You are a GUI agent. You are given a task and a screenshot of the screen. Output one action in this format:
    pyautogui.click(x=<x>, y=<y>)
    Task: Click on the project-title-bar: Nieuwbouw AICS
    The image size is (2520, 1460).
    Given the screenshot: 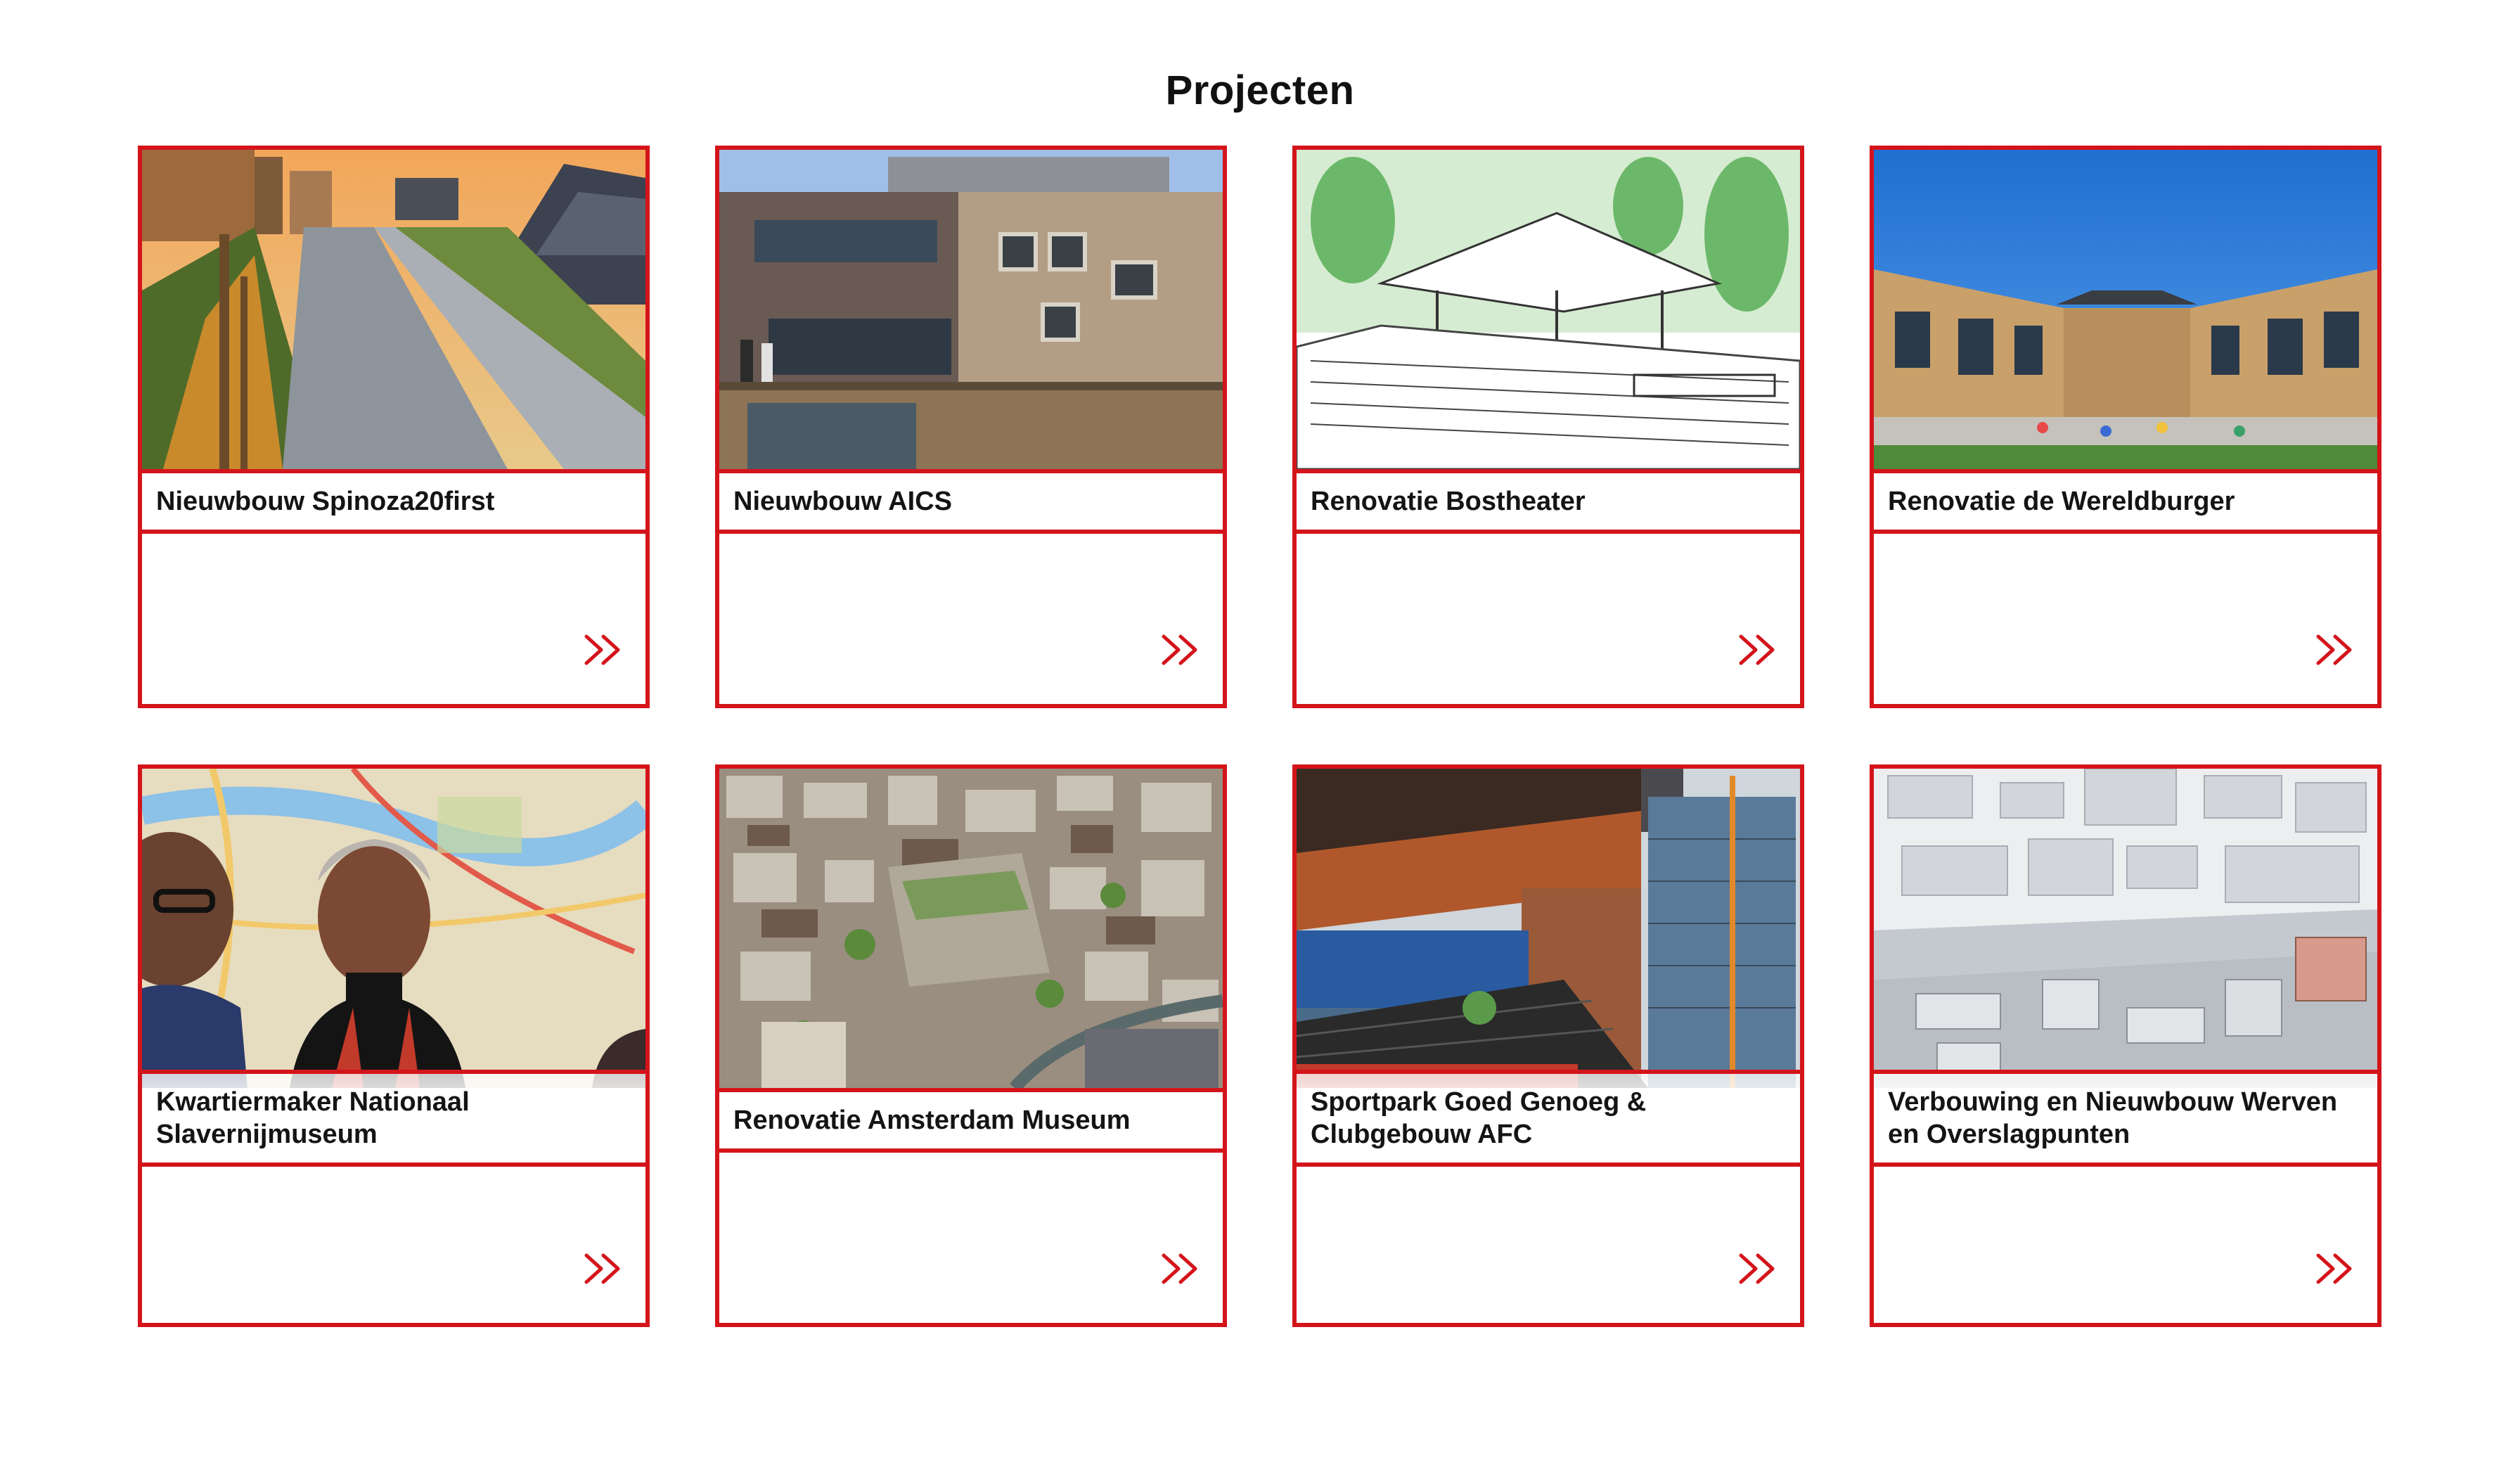 What is the action you would take?
    pyautogui.click(x=971, y=501)
    